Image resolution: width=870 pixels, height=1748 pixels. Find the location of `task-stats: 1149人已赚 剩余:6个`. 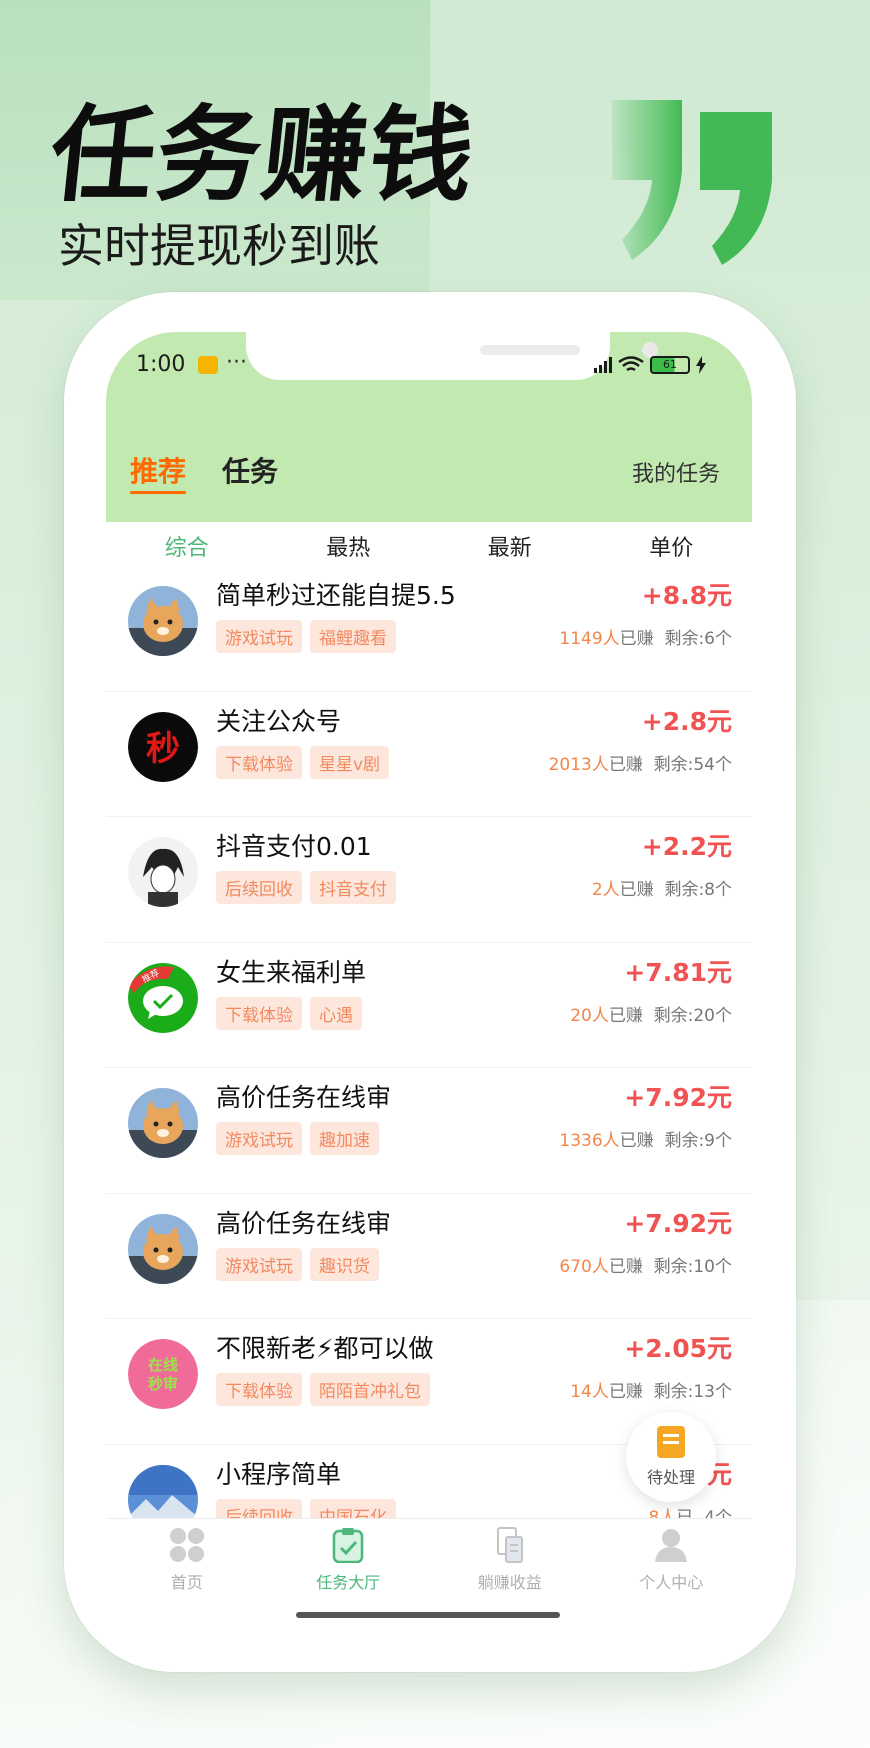

task-stats: 1149人已赚 剩余:6个 is located at coordinates (645, 636).